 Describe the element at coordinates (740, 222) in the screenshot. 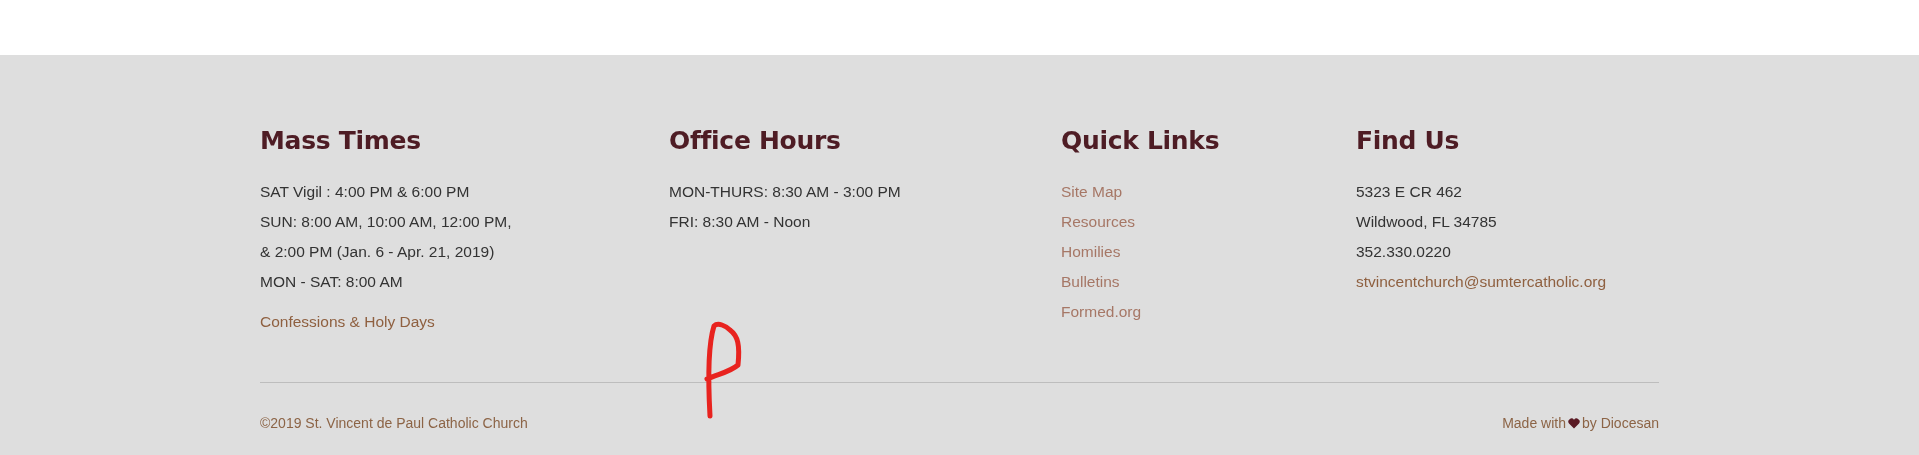

I see `info-text: FRI: 8:30 AM - Noon` at that location.